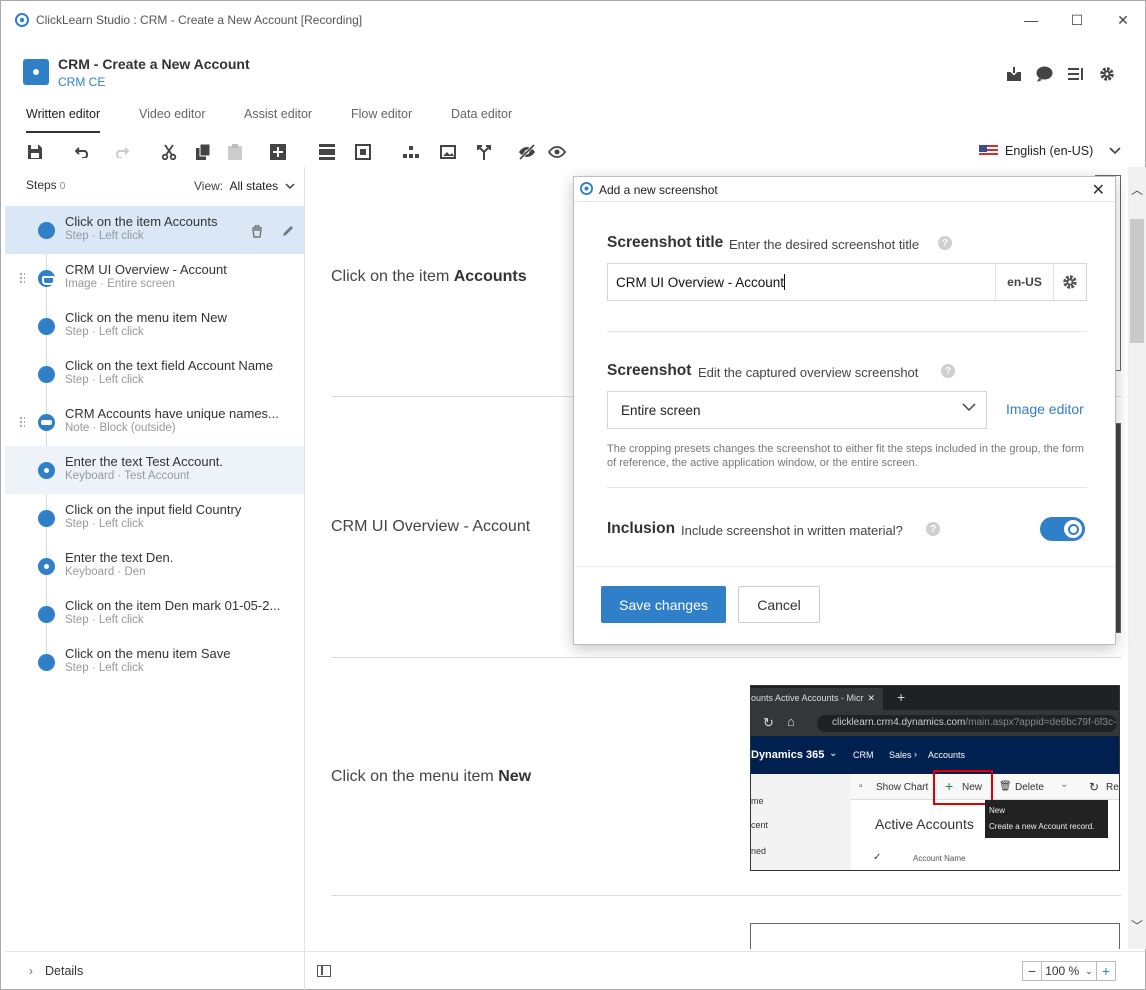 This screenshot has height=990, width=1146. Describe the element at coordinates (288, 231) in the screenshot. I see `edit-icon` at that location.